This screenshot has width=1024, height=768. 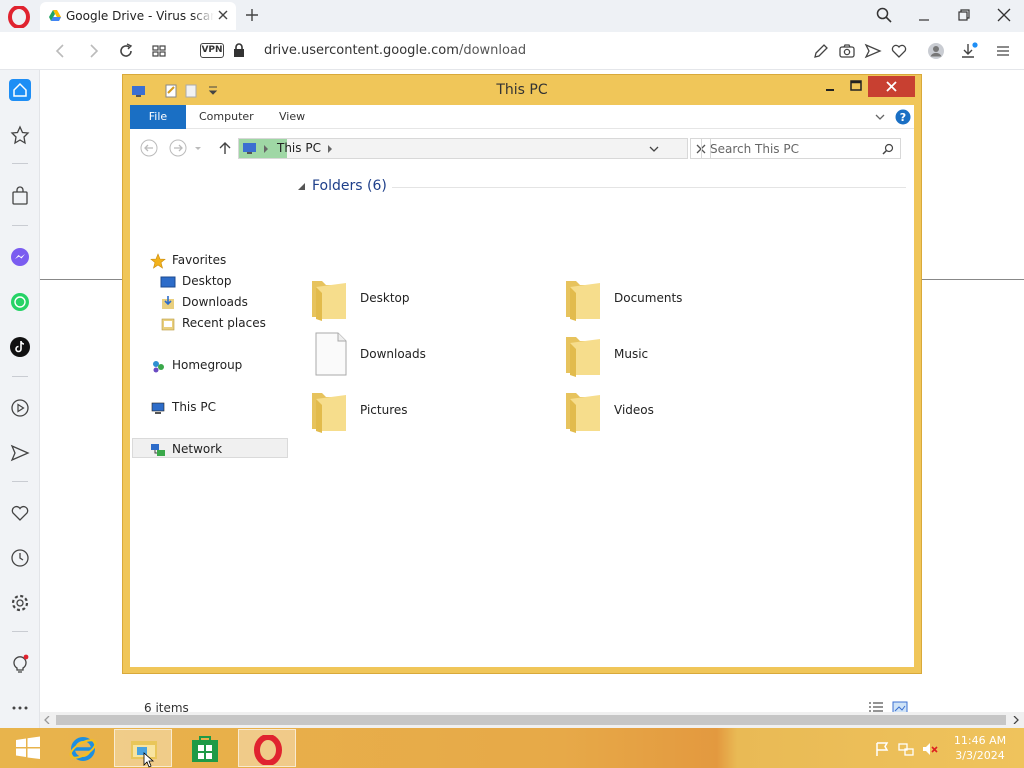 What do you see at coordinates (433, 300) in the screenshot?
I see `folder-tile-desktop: Desktop` at bounding box center [433, 300].